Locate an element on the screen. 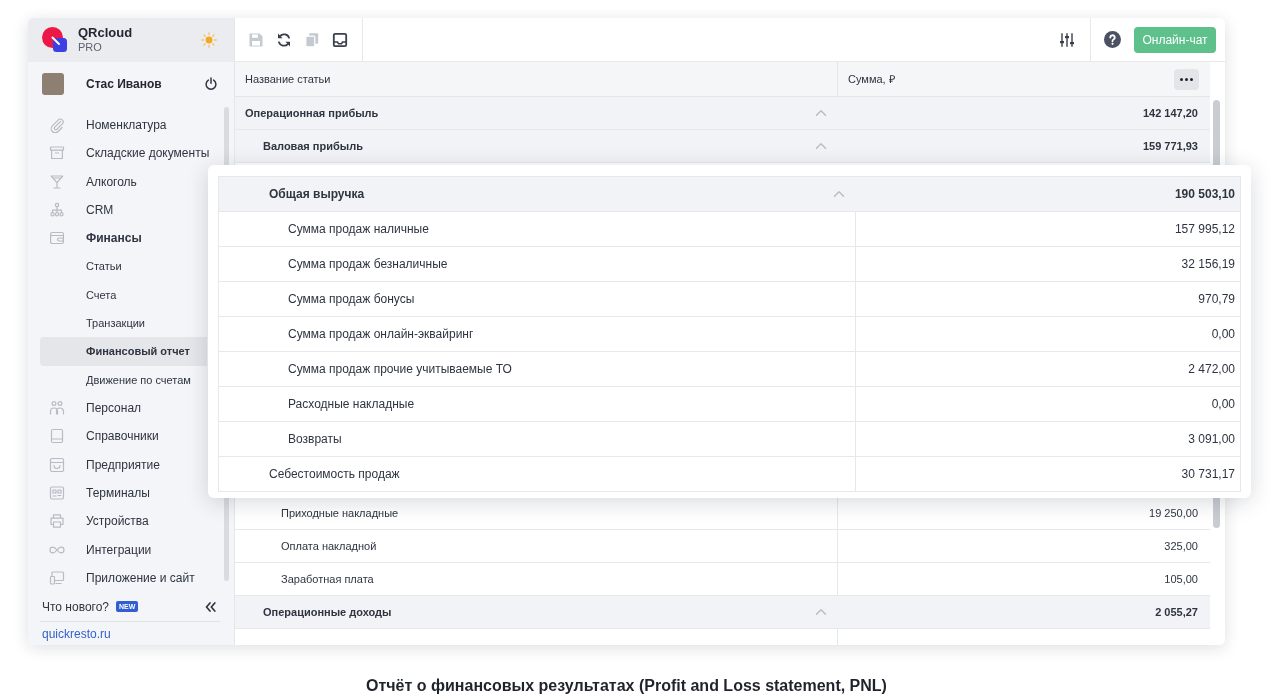 The image size is (1280, 698). inbox-tray-icon is located at coordinates (340, 39).